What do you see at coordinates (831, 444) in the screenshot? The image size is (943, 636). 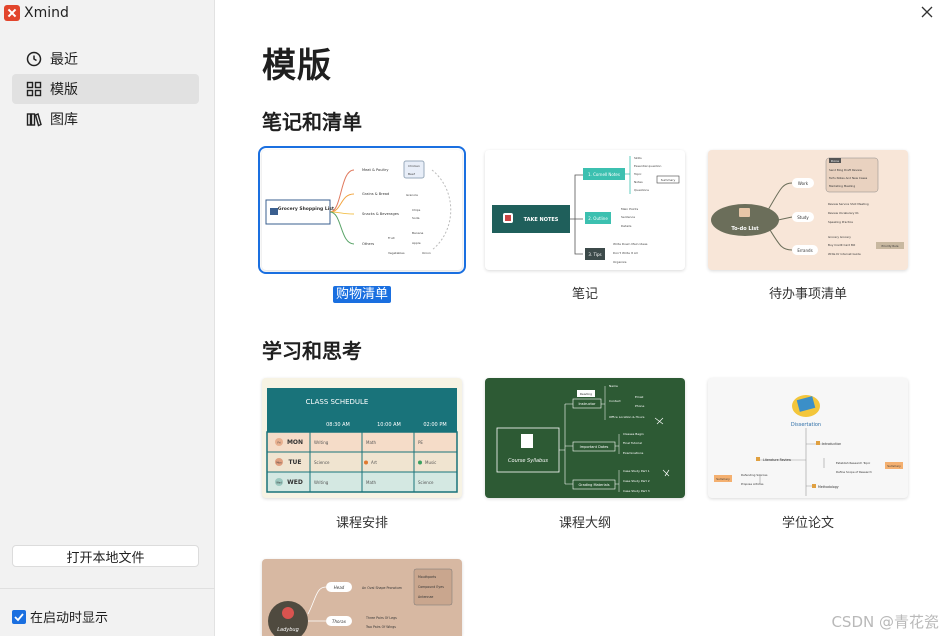 I see `svg-text: Introduction` at bounding box center [831, 444].